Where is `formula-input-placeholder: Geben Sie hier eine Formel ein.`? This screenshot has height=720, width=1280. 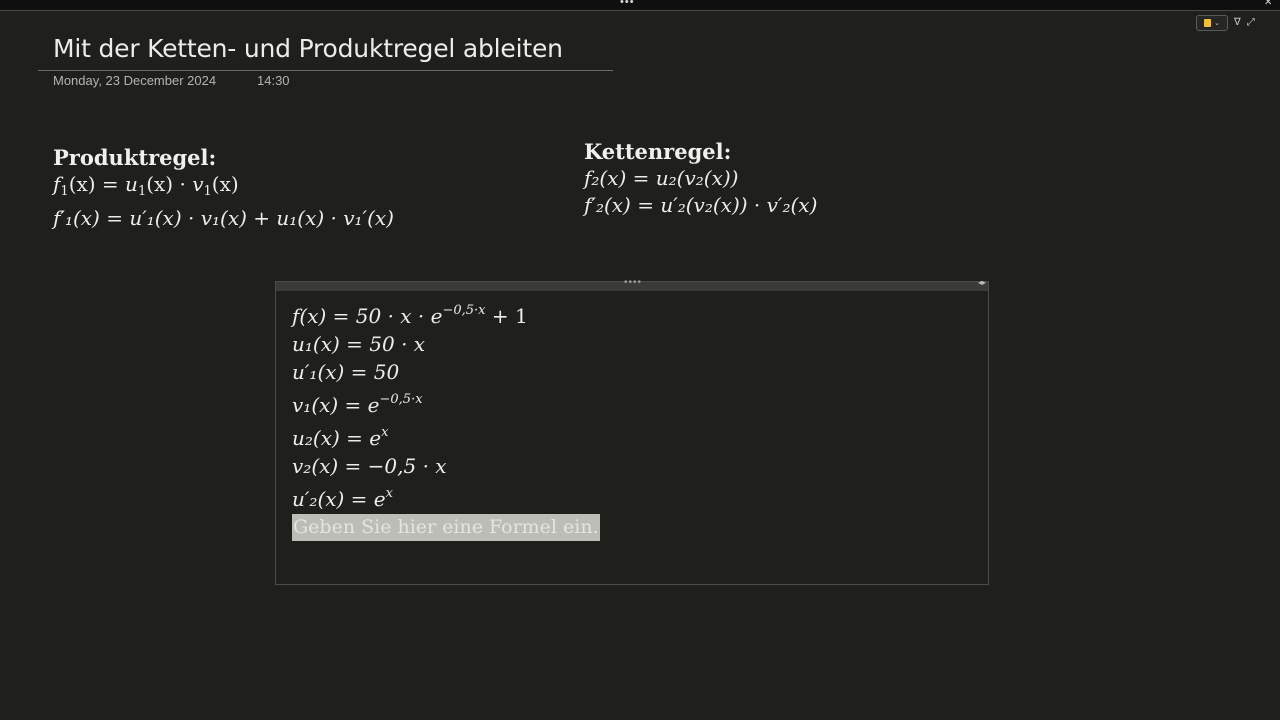 formula-input-placeholder: Geben Sie hier eine Formel ein. is located at coordinates (446, 527).